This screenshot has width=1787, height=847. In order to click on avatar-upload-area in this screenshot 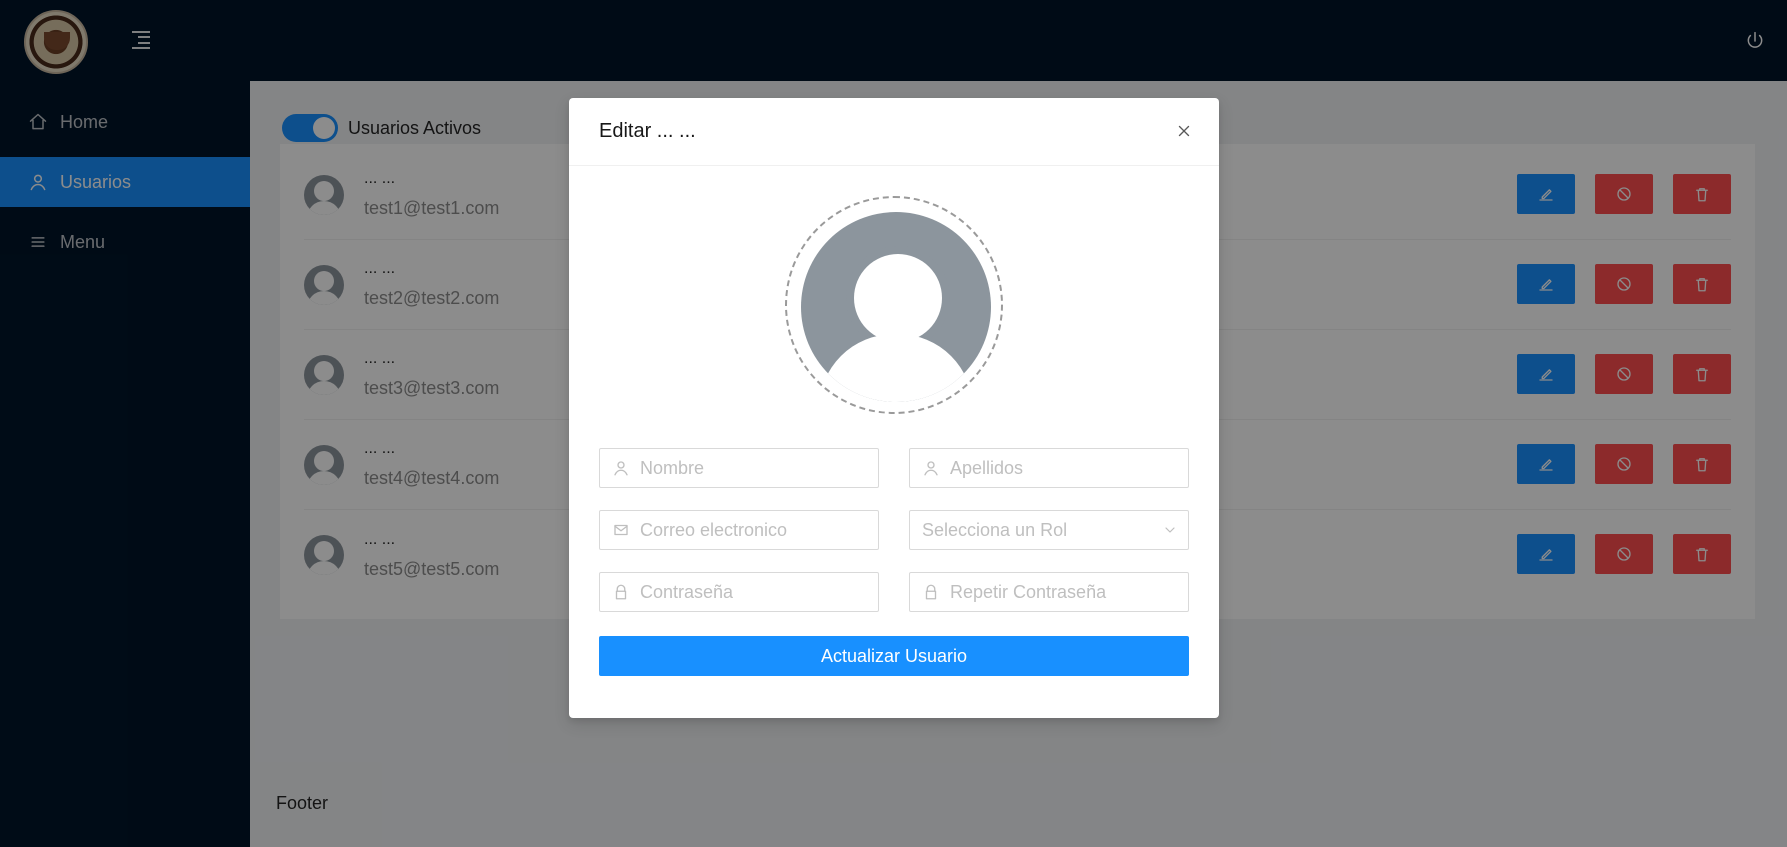, I will do `click(894, 305)`.